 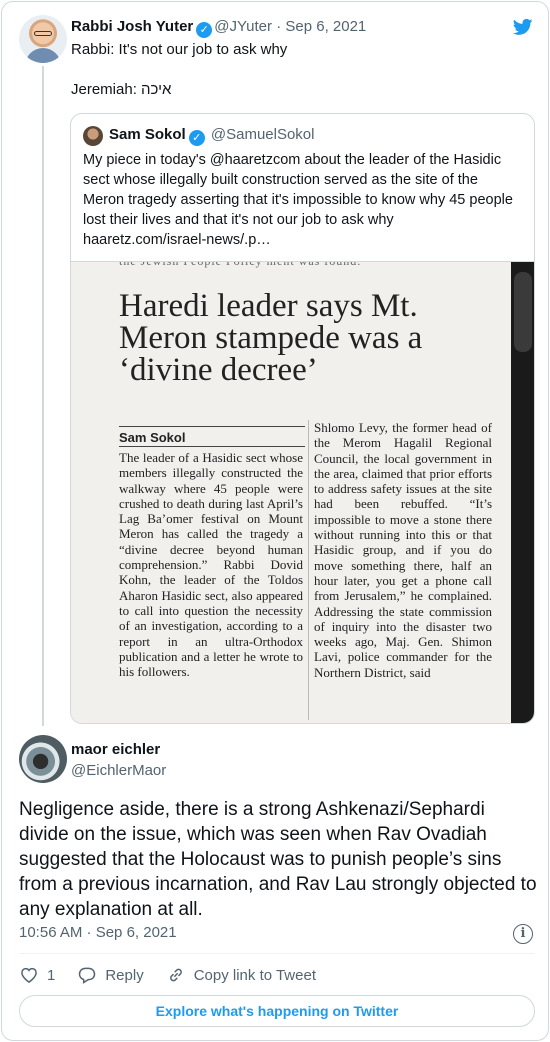 I want to click on quoted-header: Sam Sokol ✓ @SamuelSokol, so click(x=211, y=136).